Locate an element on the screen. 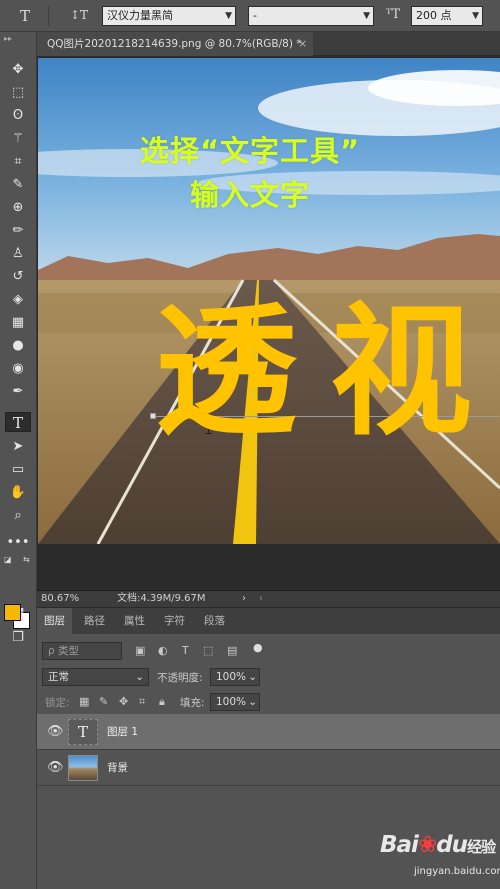  fill-input: 100% ⌄ is located at coordinates (235, 702).